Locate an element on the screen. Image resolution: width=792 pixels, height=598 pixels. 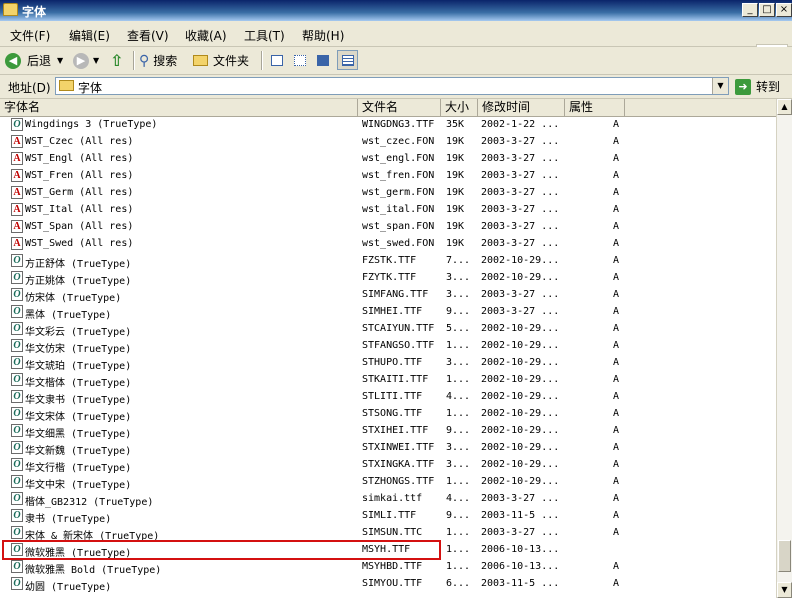
file-name-cell: SIMSUN.TTC is located at coordinates (392, 532).